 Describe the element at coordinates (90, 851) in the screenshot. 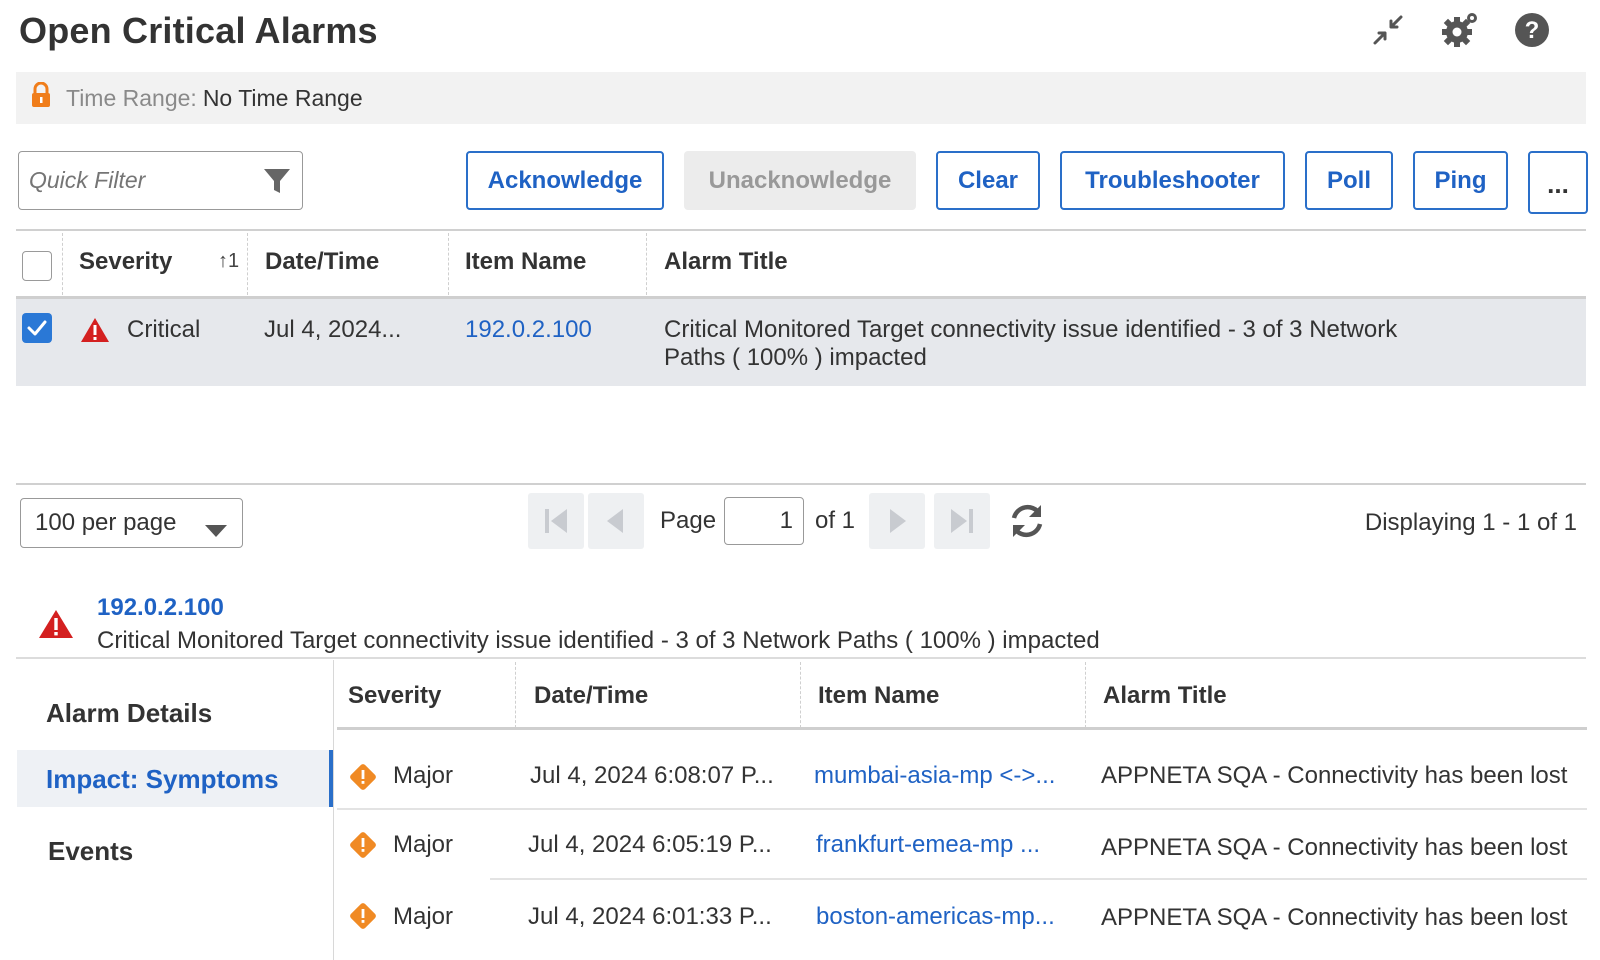

I see `nav-item-events: Events` at that location.